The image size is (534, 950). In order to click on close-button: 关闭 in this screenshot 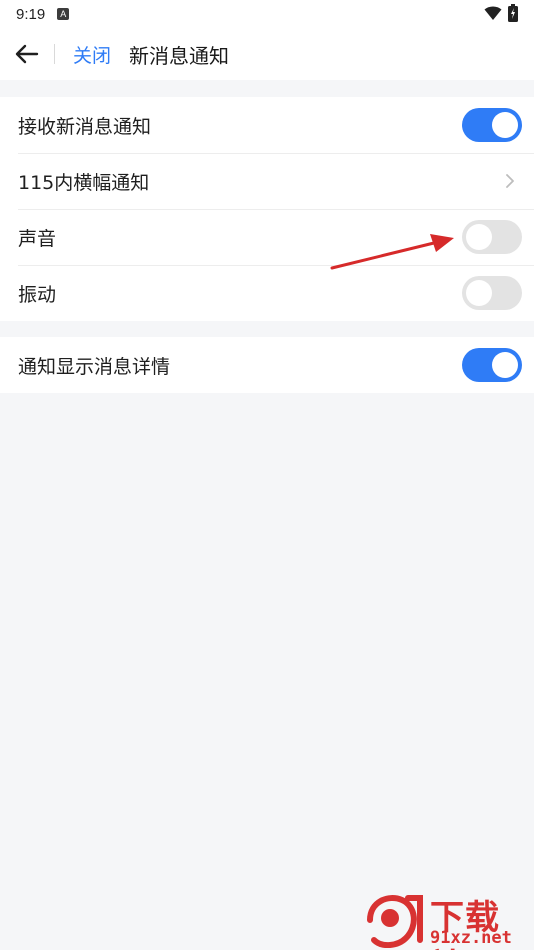, I will do `click(92, 54)`.